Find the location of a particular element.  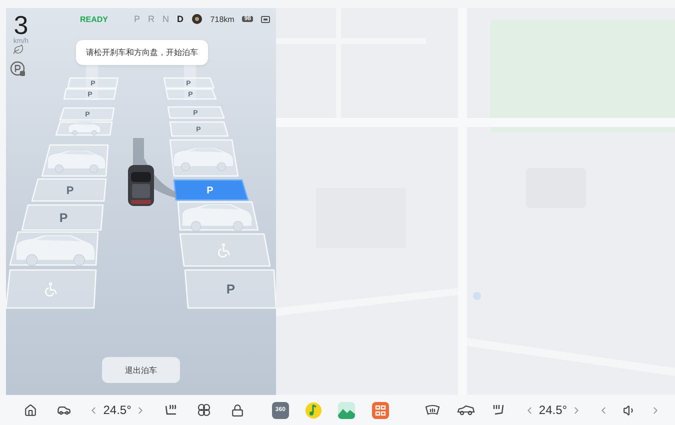

car-trunk-icon is located at coordinates (466, 410).